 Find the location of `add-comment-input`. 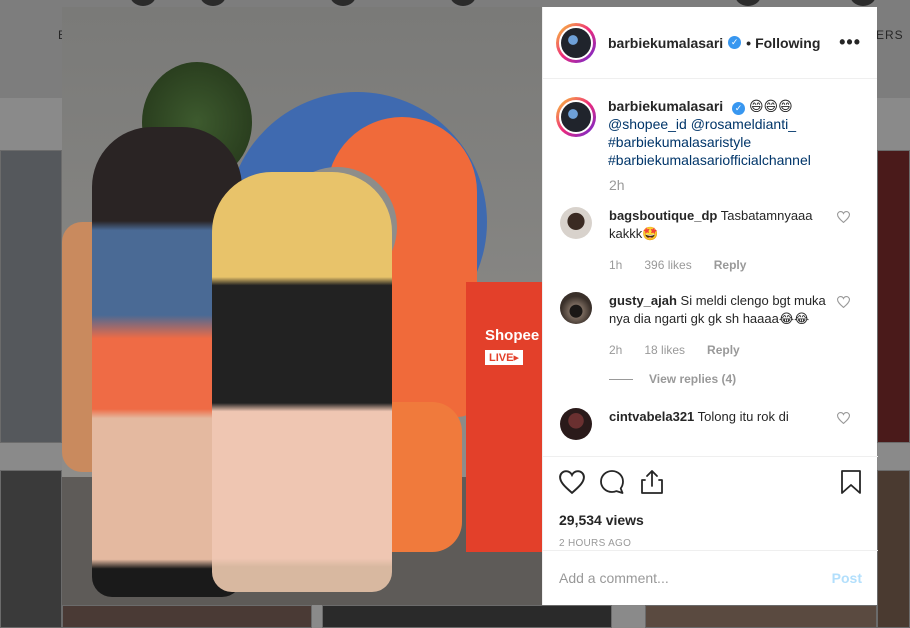

add-comment-input is located at coordinates (695, 578).